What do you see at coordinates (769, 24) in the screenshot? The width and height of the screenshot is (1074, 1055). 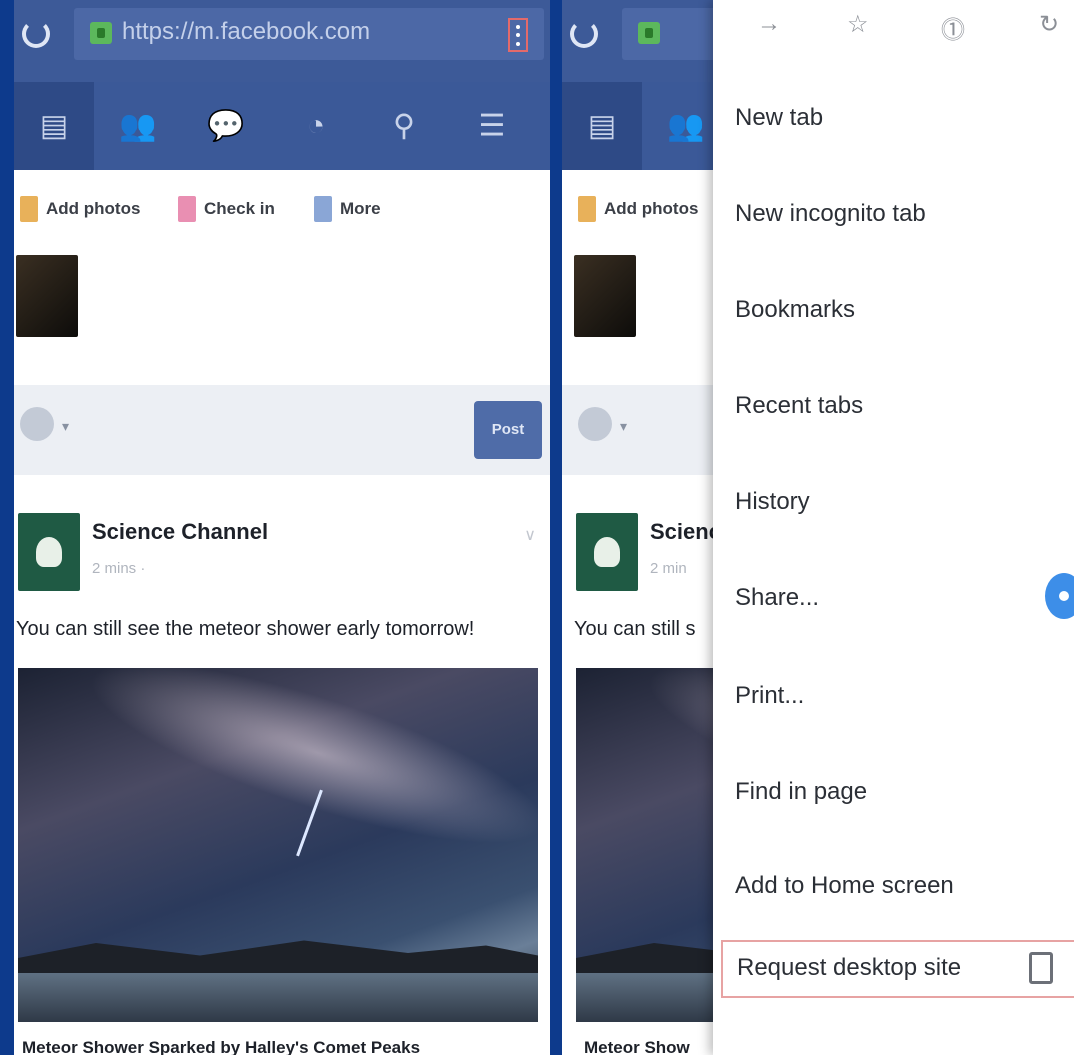 I see `forward-icon: →` at bounding box center [769, 24].